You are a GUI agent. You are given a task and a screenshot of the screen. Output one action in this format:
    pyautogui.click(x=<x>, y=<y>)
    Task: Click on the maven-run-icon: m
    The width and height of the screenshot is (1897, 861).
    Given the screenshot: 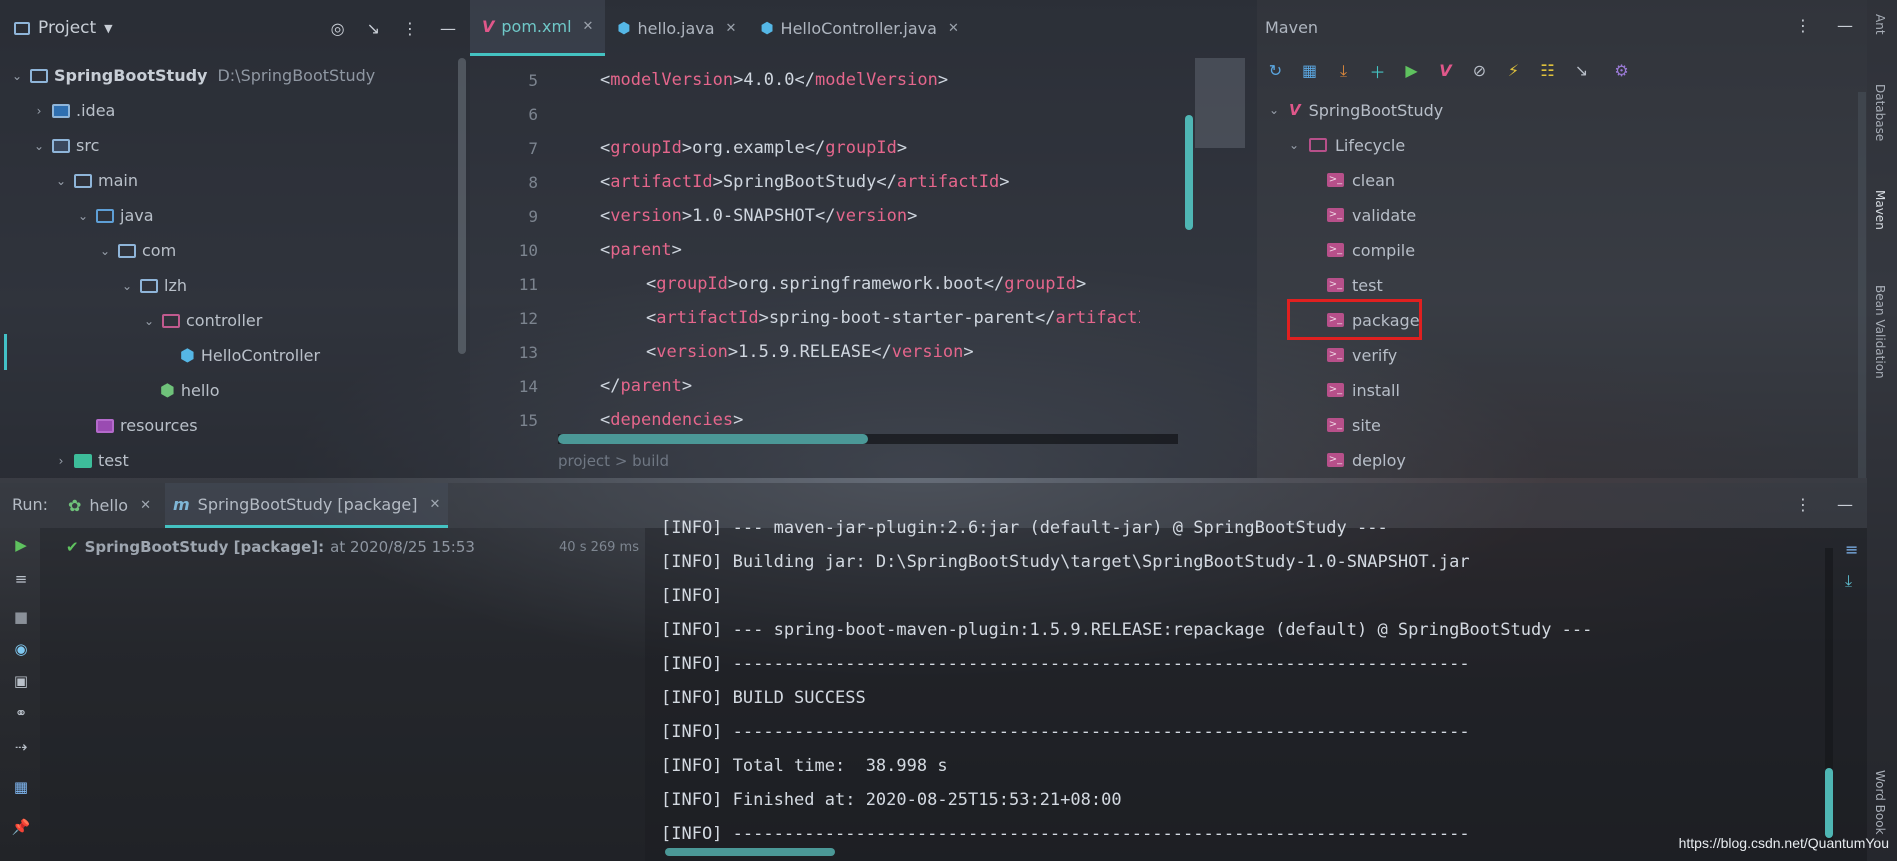 What is the action you would take?
    pyautogui.click(x=181, y=504)
    